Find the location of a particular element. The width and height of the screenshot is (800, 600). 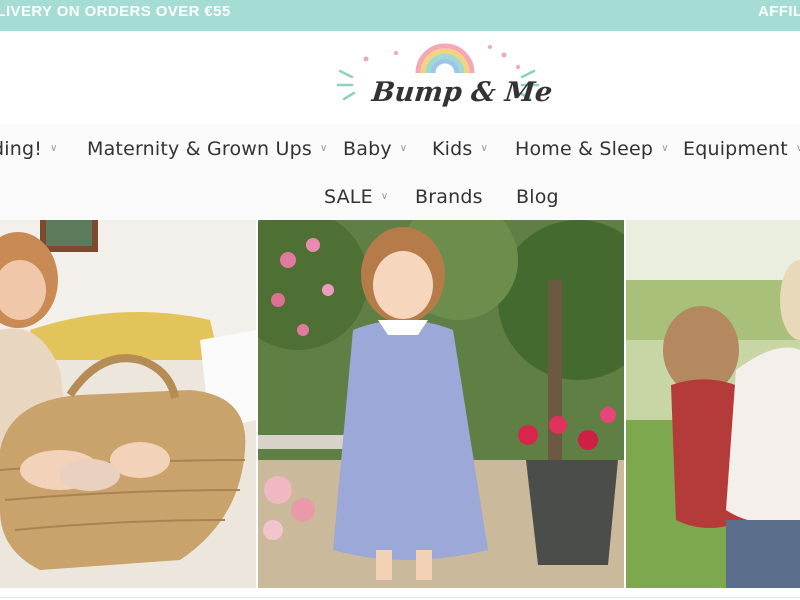

affiliate-link: AFFIL is located at coordinates (779, 11).